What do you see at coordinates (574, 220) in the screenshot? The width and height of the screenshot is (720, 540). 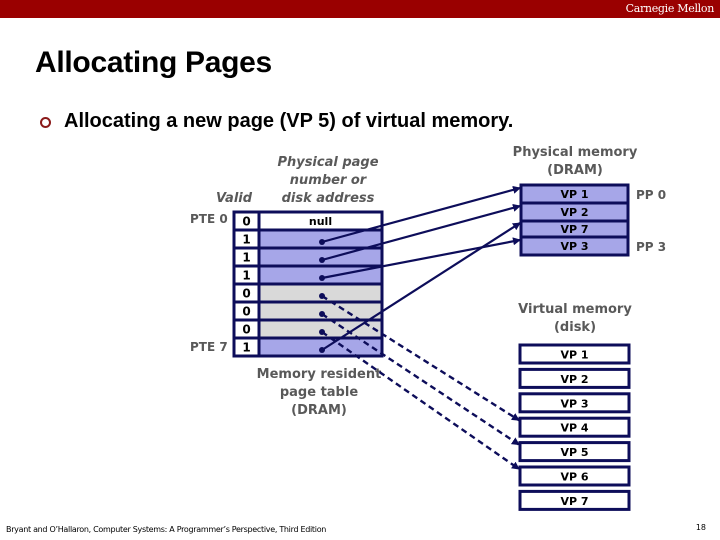 I see `physical-memory: VP 1 VP 2 VP 7 VP 3` at bounding box center [574, 220].